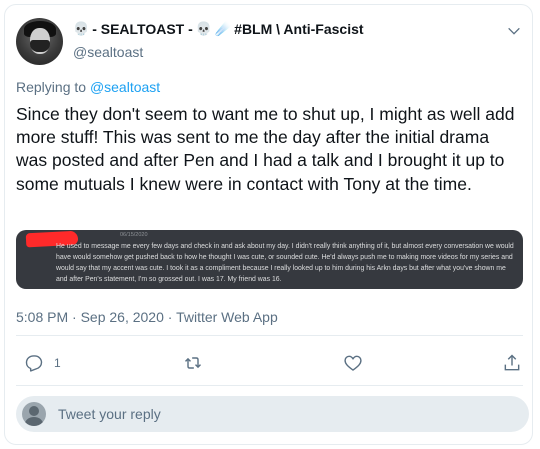 The width and height of the screenshot is (540, 449). Describe the element at coordinates (57, 363) in the screenshot. I see `reply-count: 1` at that location.